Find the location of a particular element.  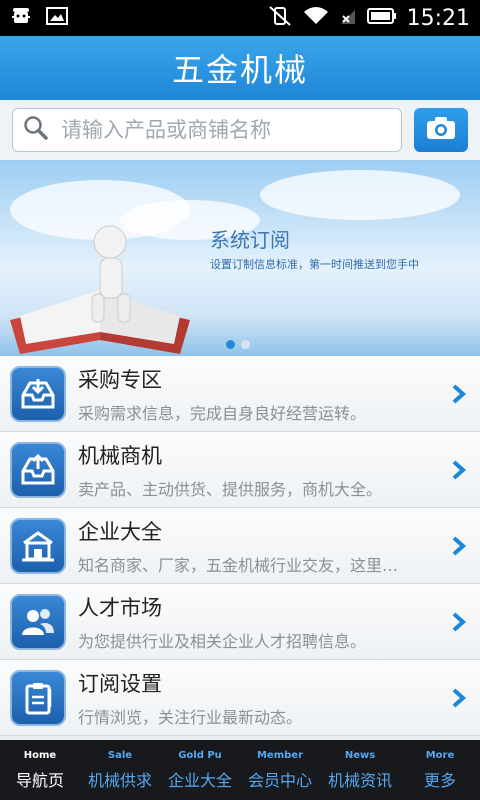

signal-off-icon is located at coordinates (348, 18).